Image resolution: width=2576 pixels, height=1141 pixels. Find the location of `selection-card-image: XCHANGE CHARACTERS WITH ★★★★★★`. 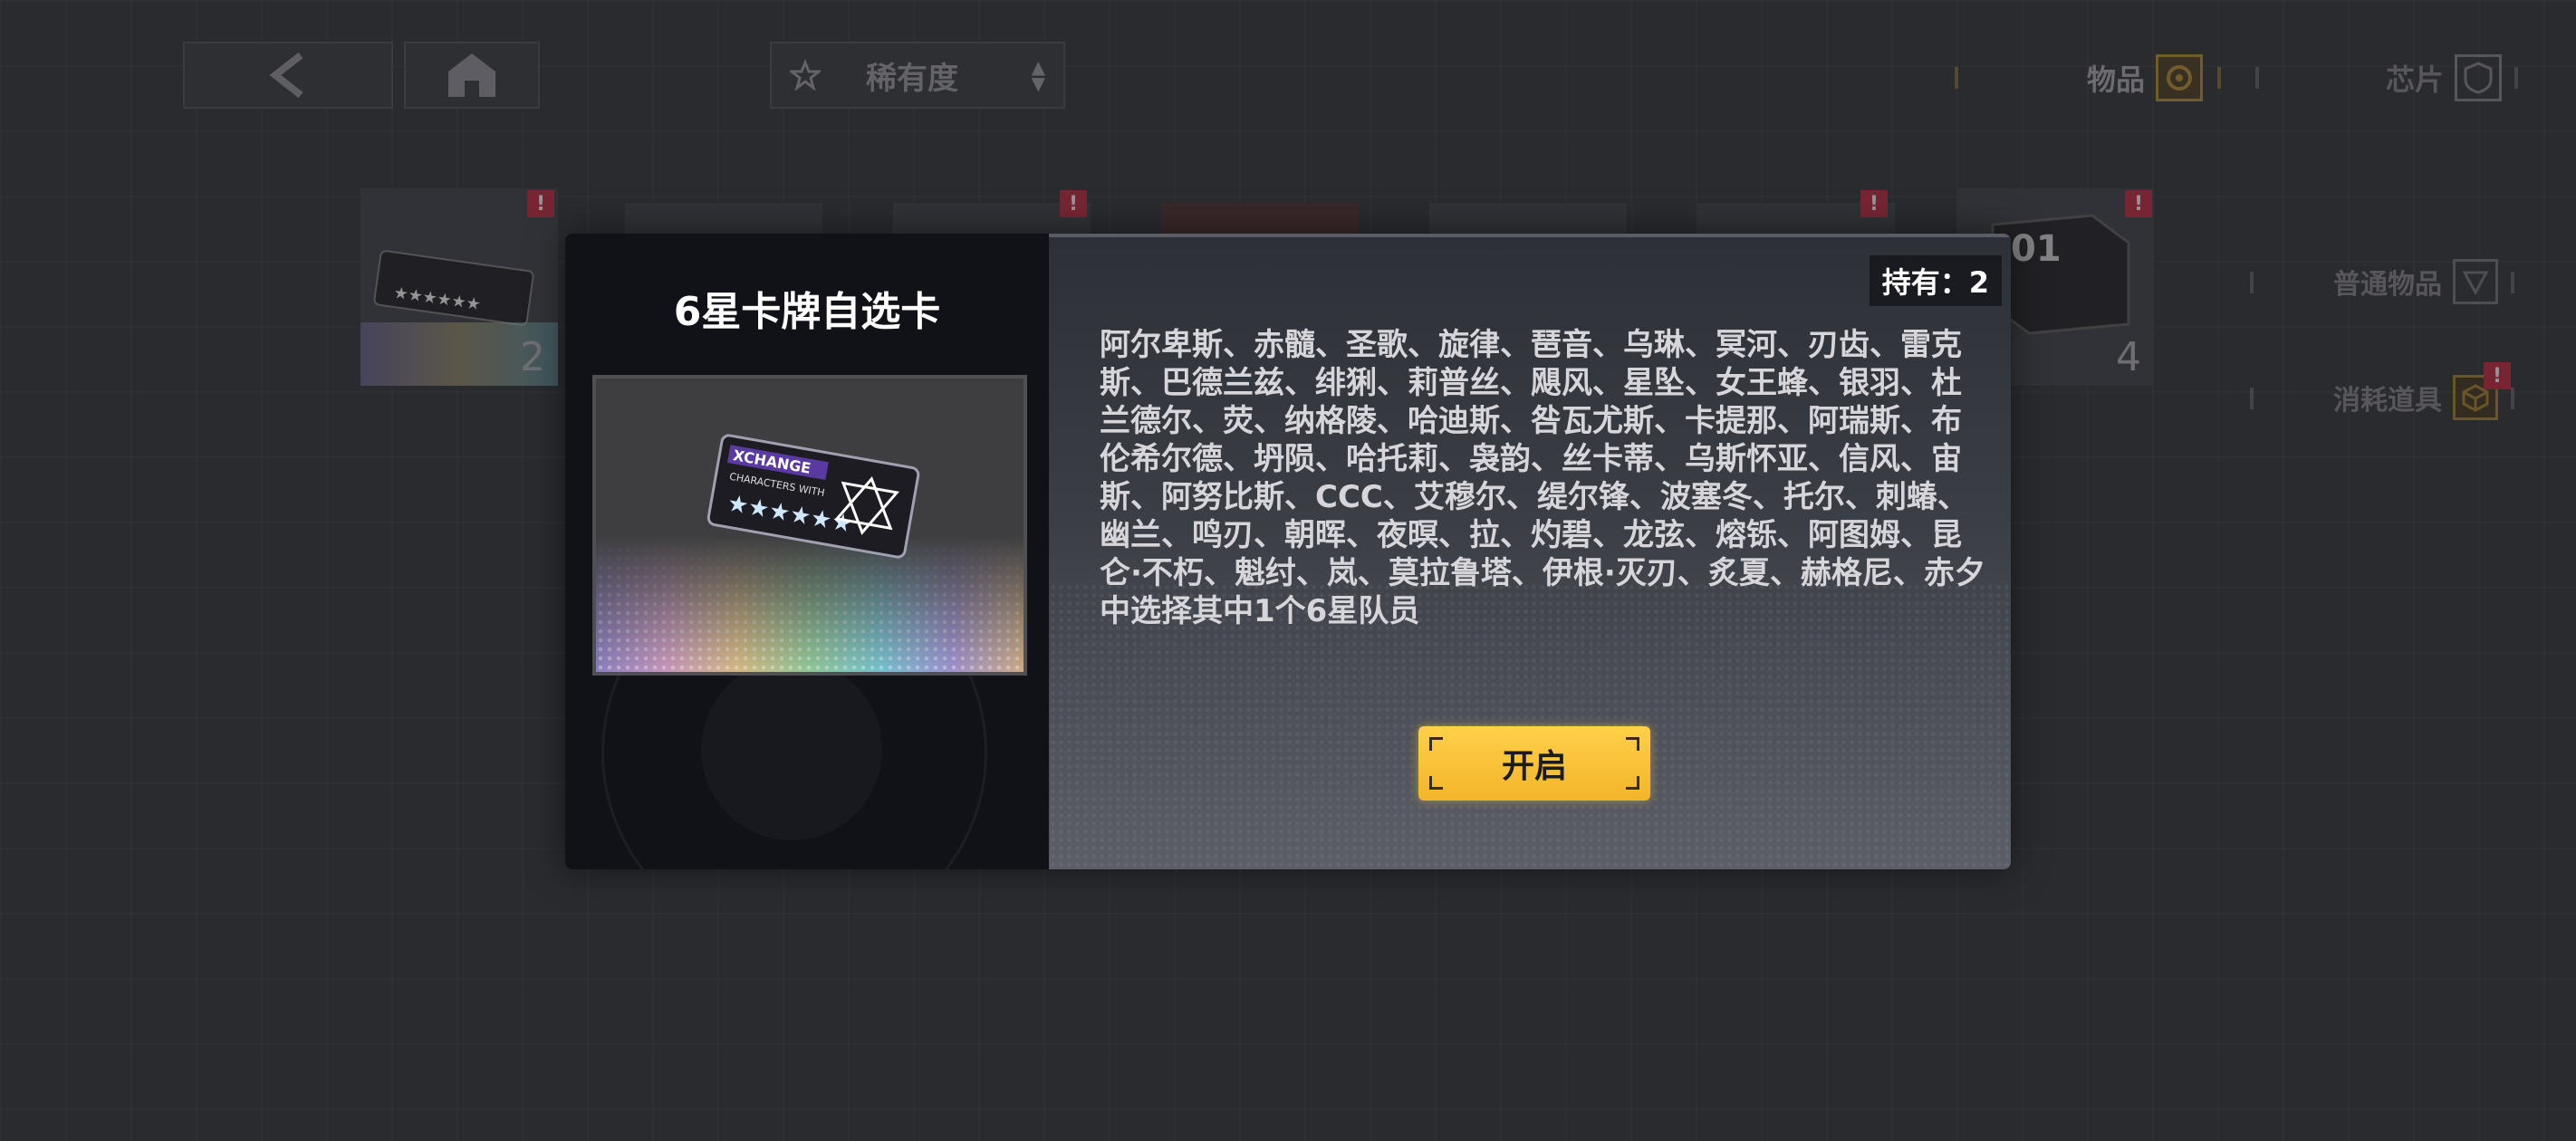

selection-card-image: XCHANGE CHARACTERS WITH ★★★★★★ is located at coordinates (813, 497).